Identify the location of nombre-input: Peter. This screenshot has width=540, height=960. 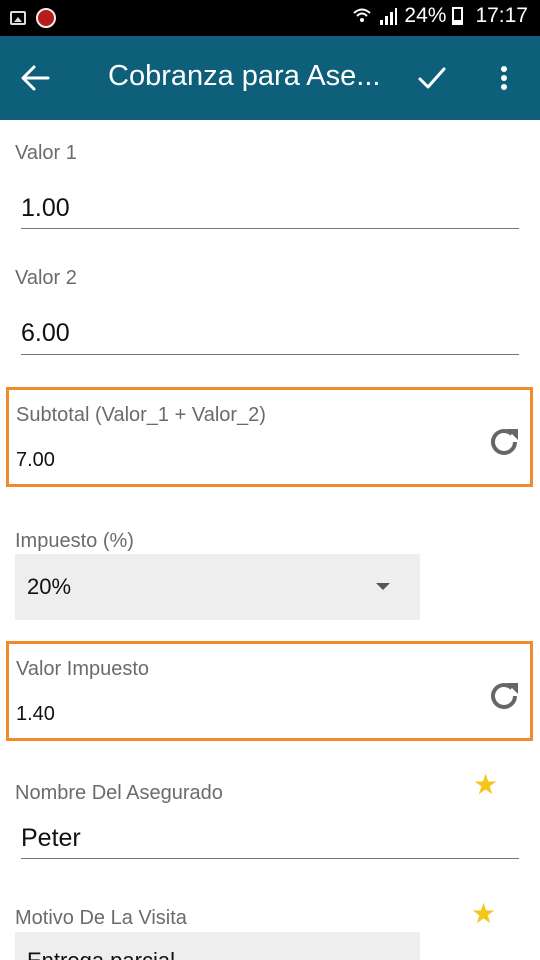
(51, 838).